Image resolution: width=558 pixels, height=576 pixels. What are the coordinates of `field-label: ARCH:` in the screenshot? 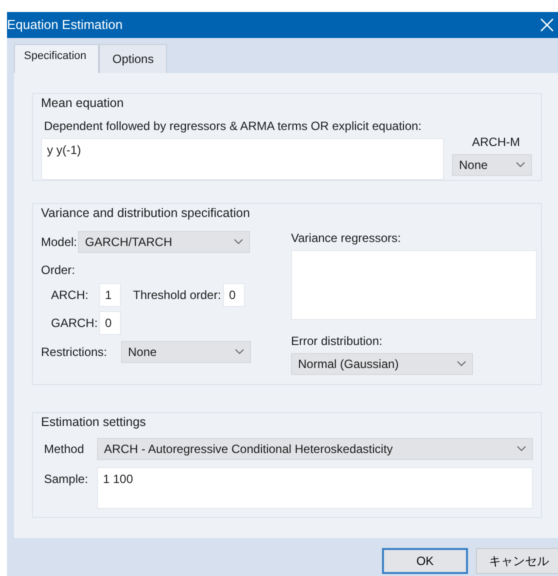 It's located at (70, 295).